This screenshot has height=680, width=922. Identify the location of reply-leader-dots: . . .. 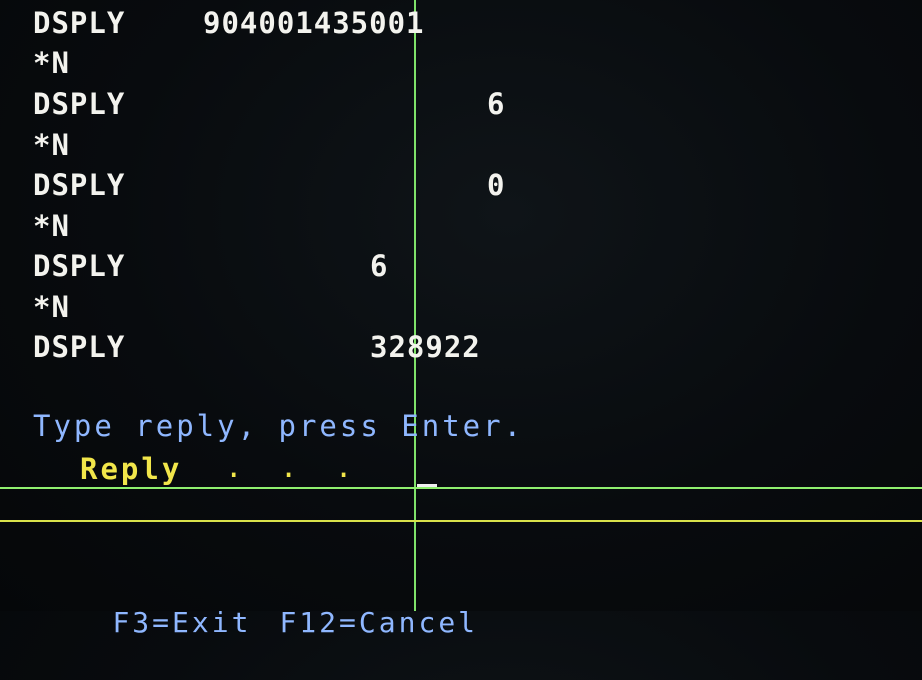
(294, 467).